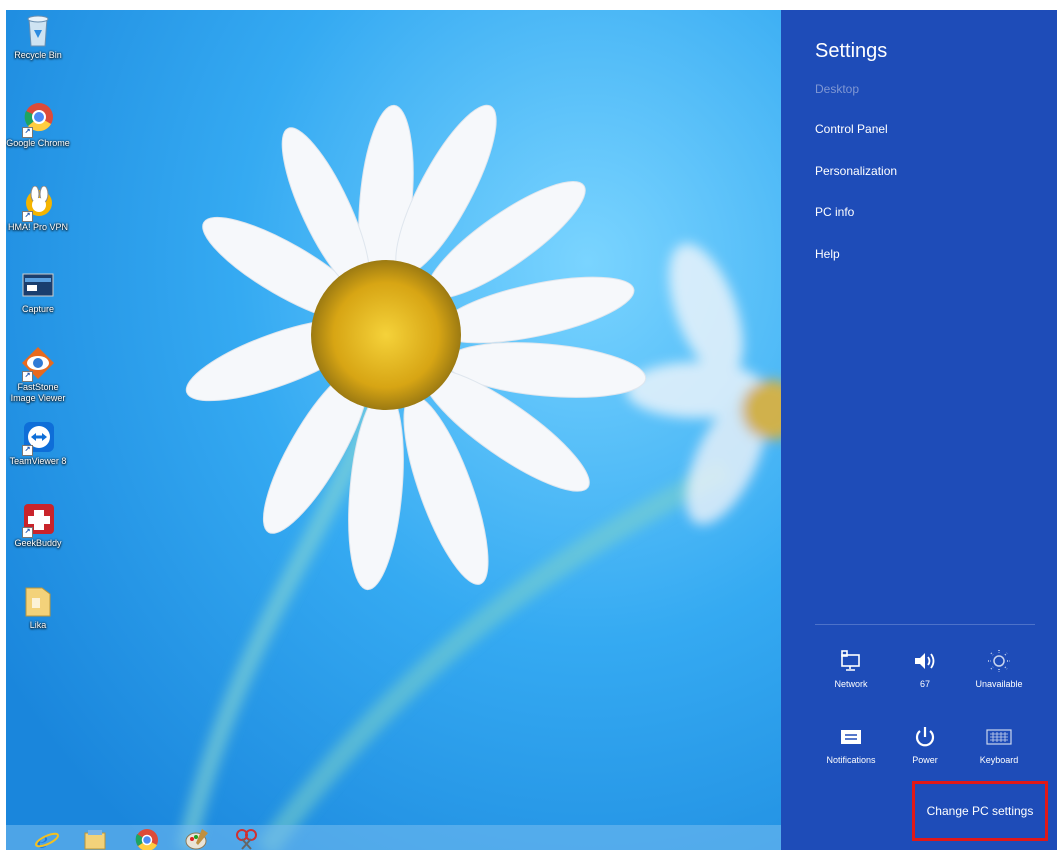 Image resolution: width=1057 pixels, height=850 pixels. I want to click on notifications-label: Notifications, so click(851, 760).